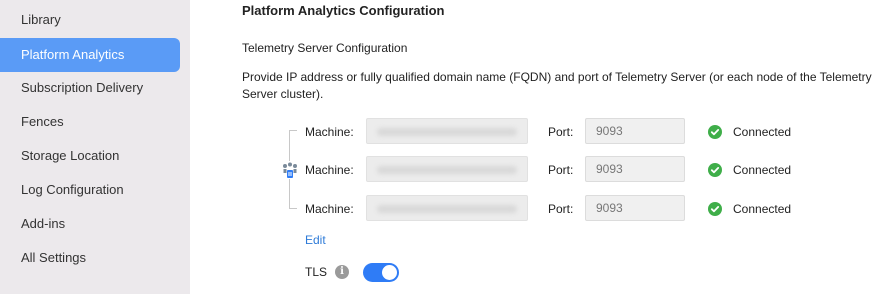  Describe the element at coordinates (90, 156) in the screenshot. I see `sidebar-item-storage-location: Storage Location` at that location.